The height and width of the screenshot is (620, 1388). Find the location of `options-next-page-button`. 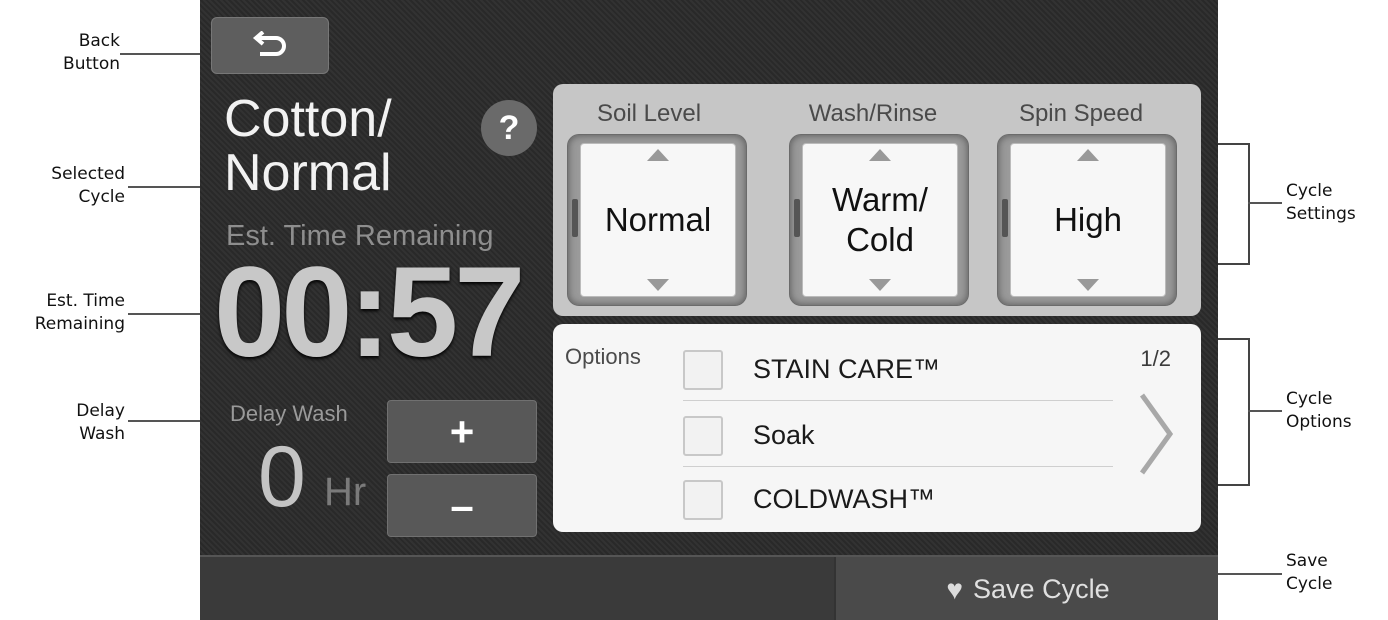

options-next-page-button is located at coordinates (1156, 434).